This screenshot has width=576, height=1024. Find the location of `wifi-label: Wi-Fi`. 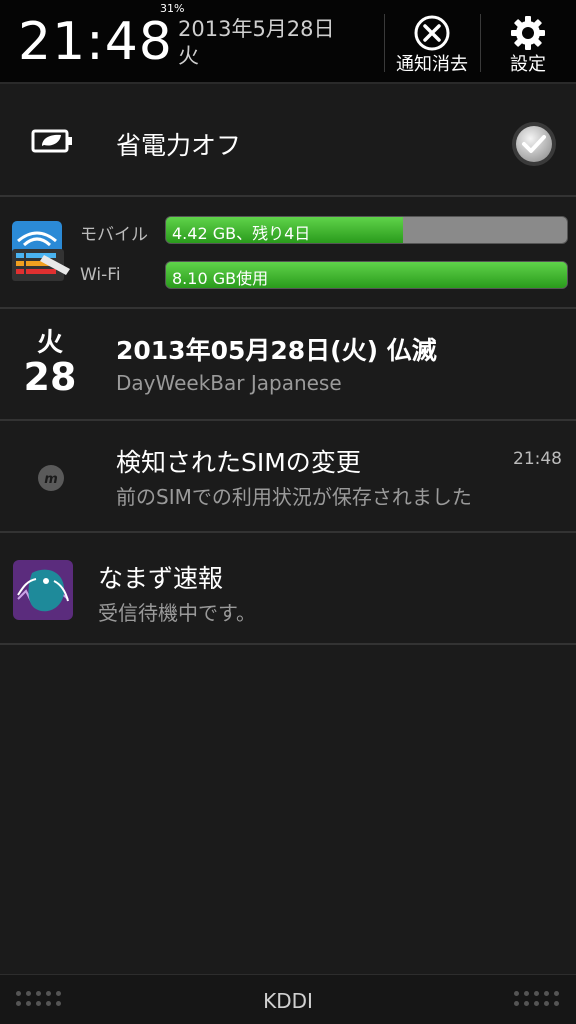

wifi-label: Wi-Fi is located at coordinates (100, 275).